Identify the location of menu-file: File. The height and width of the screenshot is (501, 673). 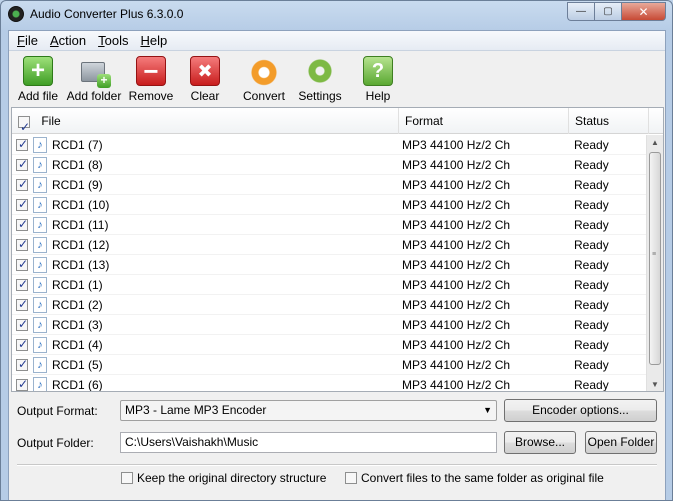
(27, 40).